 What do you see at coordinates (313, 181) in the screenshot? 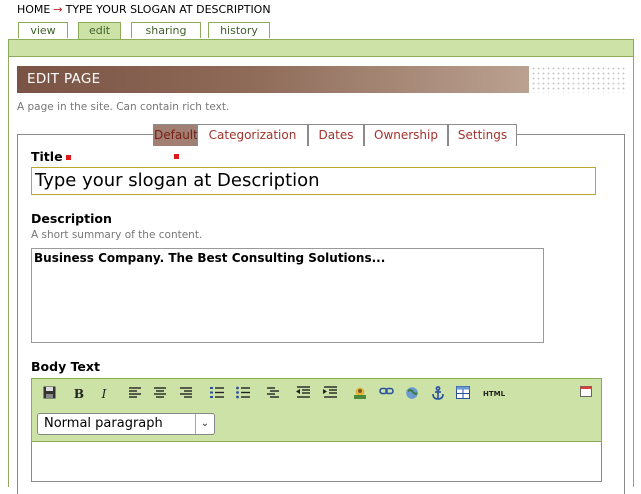
I see `title-input: Type your slogan at Description` at bounding box center [313, 181].